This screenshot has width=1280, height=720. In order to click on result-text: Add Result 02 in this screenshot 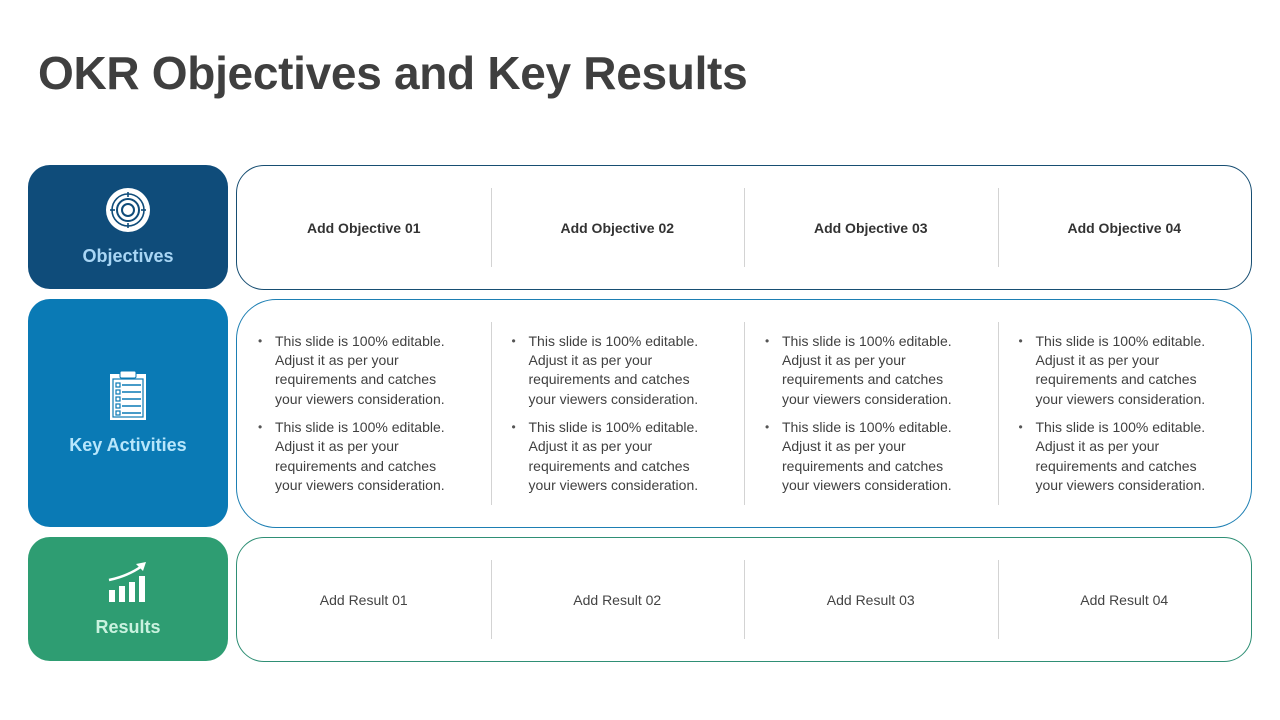, I will do `click(617, 600)`.